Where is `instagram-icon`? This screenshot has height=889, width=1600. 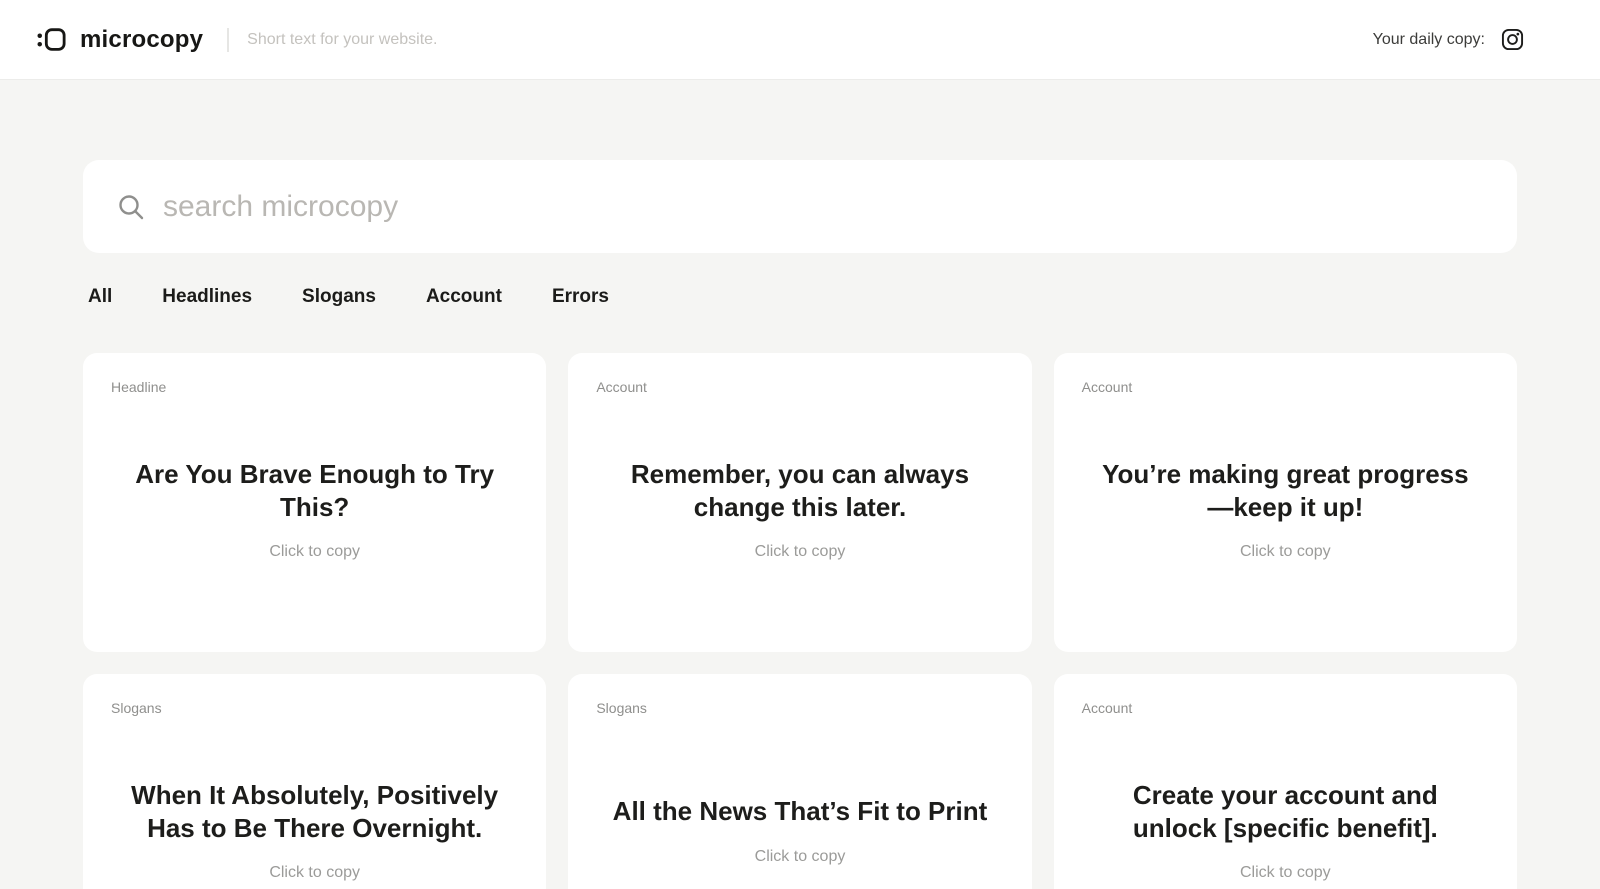
instagram-icon is located at coordinates (1512, 39).